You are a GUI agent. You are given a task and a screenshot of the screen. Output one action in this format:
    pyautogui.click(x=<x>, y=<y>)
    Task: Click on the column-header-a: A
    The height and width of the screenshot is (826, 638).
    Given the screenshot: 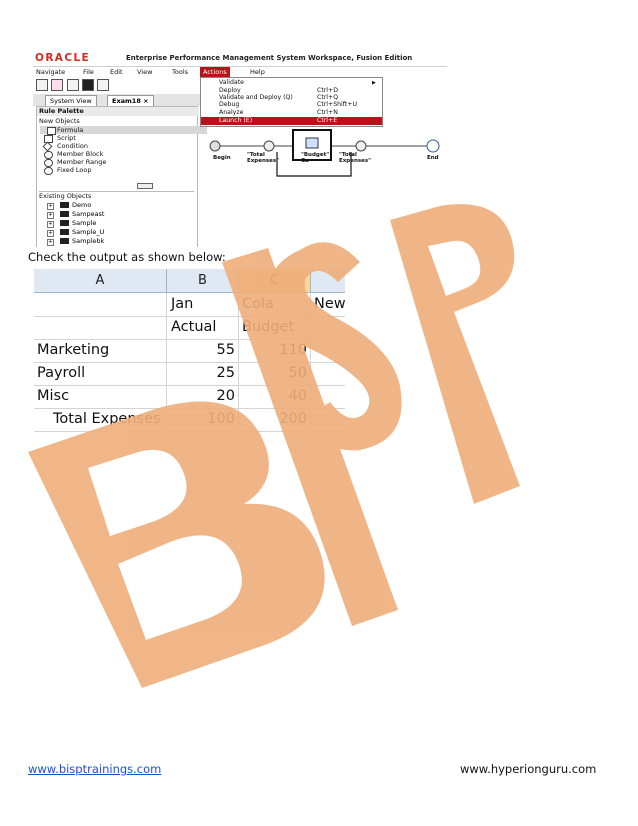 What is the action you would take?
    pyautogui.click(x=100, y=281)
    